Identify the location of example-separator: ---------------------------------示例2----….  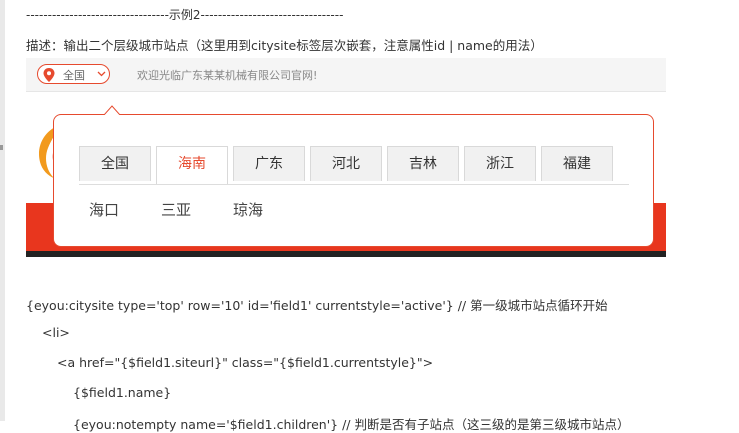
(185, 15).